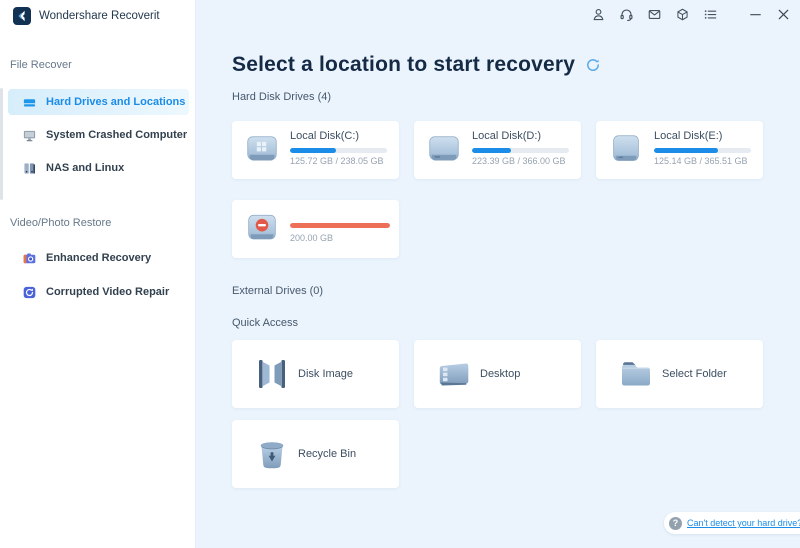  I want to click on account-icon, so click(598, 14).